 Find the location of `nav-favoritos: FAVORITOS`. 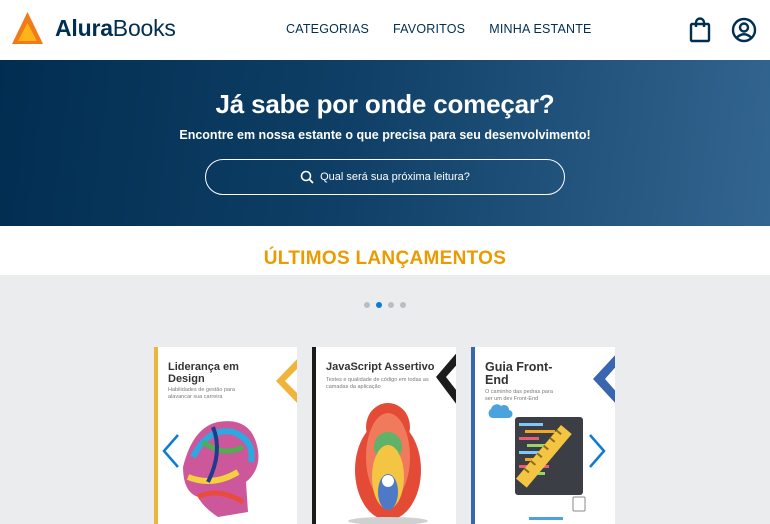

nav-favoritos: FAVORITOS is located at coordinates (429, 29).